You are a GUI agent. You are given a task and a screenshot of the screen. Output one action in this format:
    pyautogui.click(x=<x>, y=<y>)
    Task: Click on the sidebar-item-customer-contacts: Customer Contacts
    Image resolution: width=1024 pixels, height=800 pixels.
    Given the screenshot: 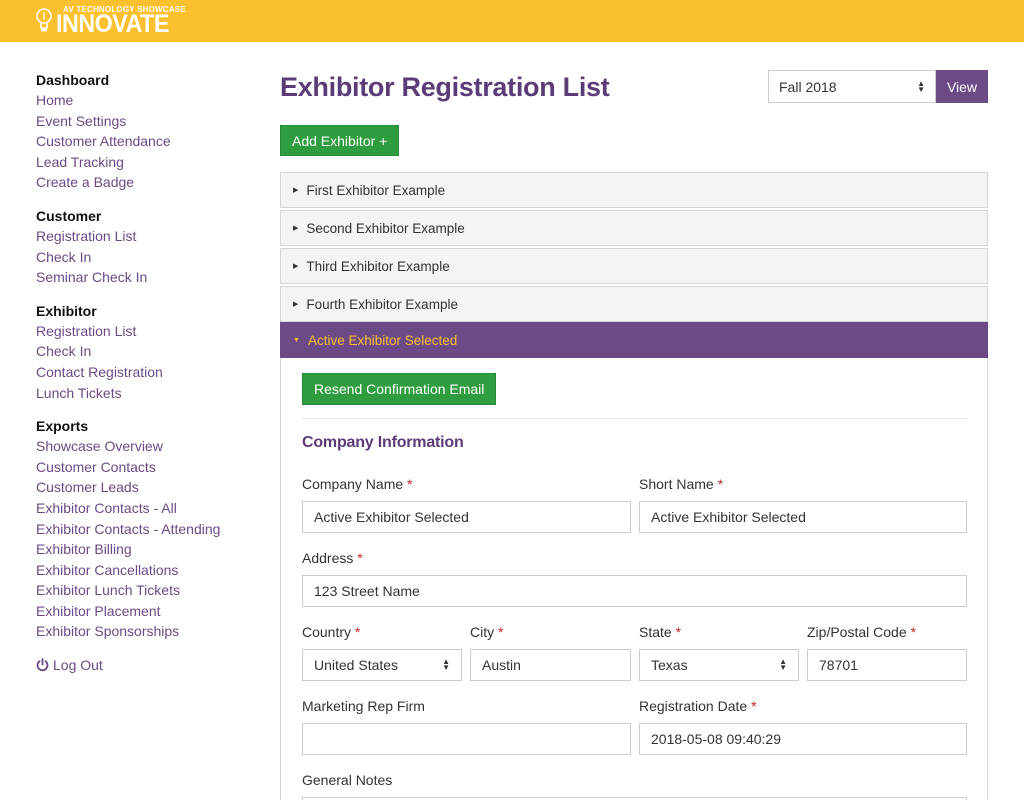 What is the action you would take?
    pyautogui.click(x=146, y=467)
    